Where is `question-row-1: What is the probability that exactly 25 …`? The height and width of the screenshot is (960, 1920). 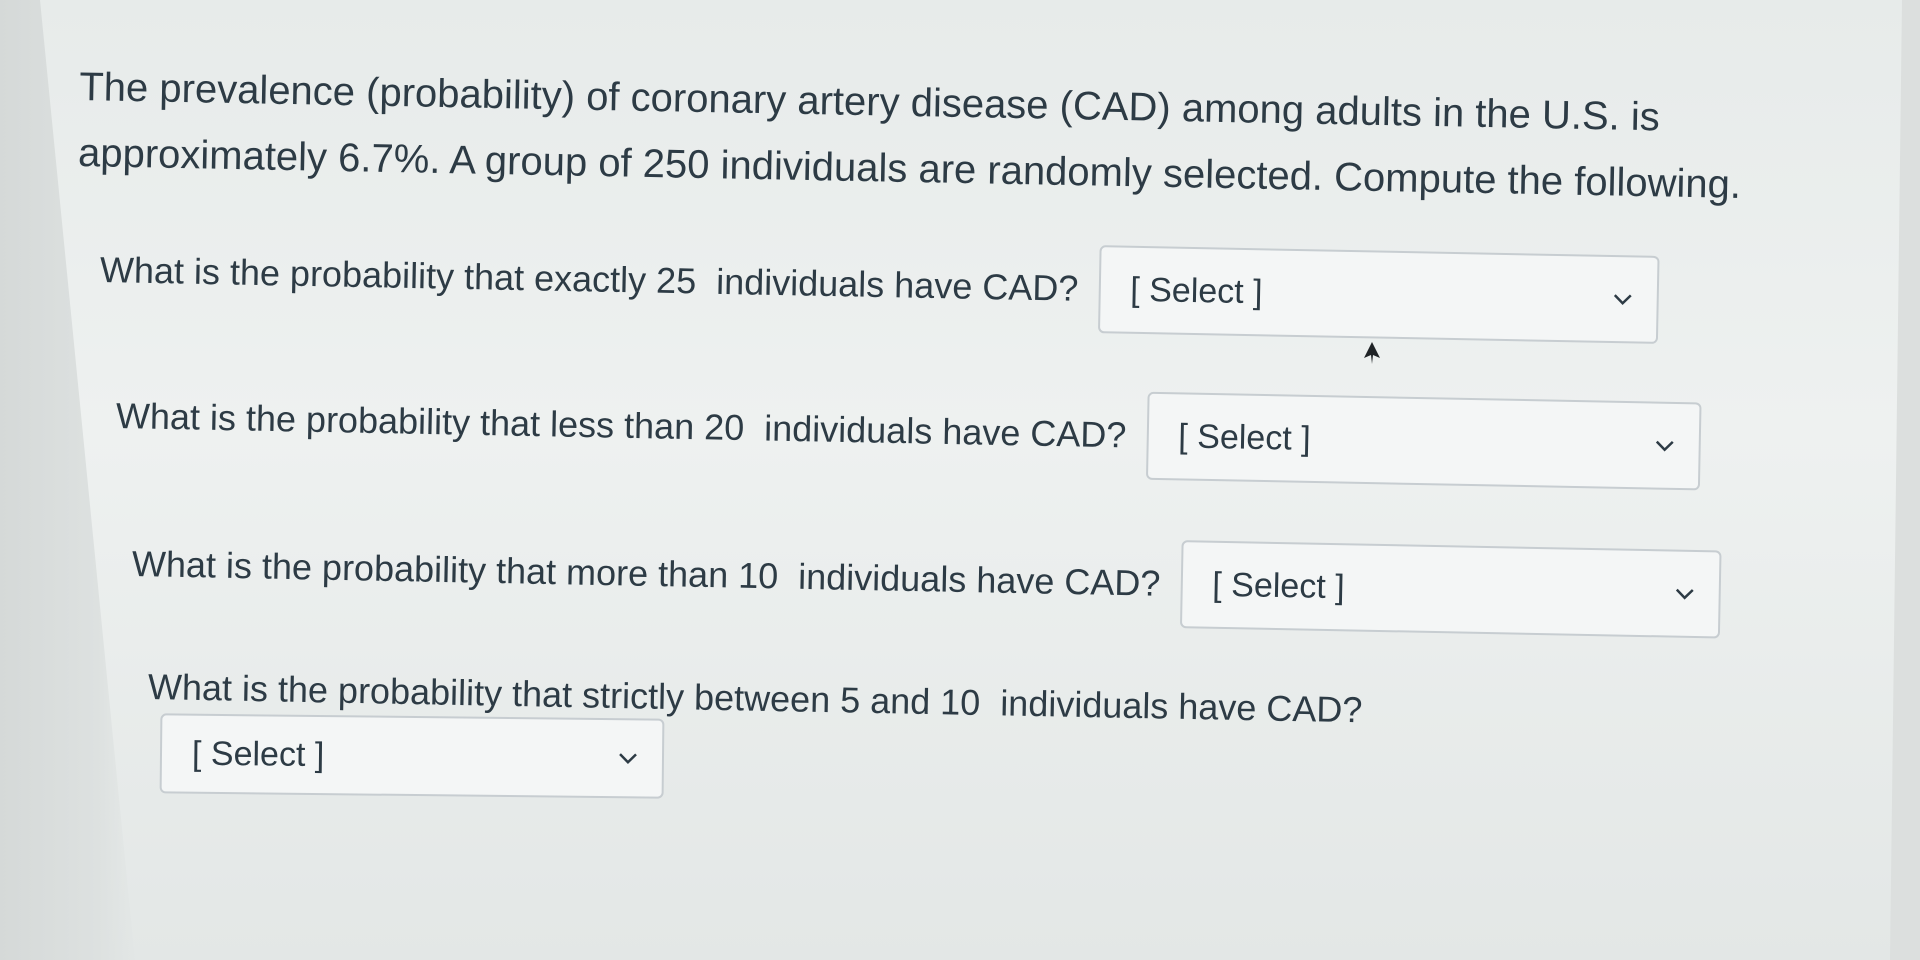
question-row-1: What is the probability that exactly 25 … is located at coordinates (879, 285).